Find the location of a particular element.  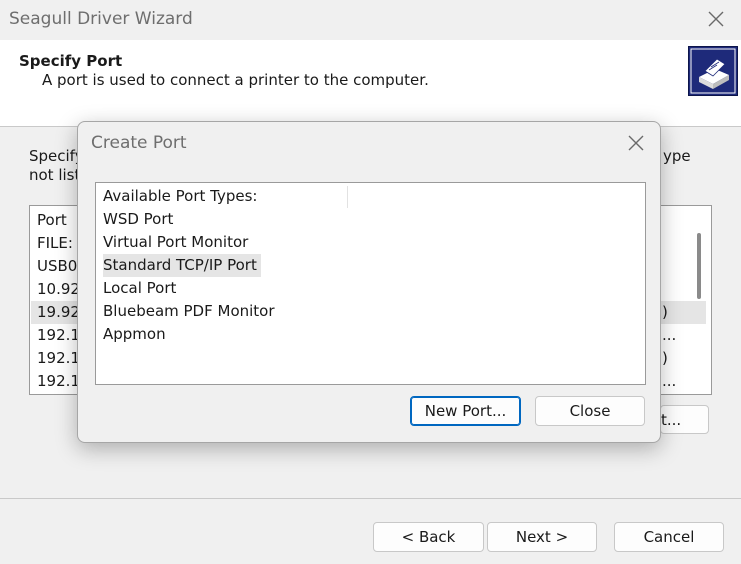

port-types-header: Available Port Types: is located at coordinates (180, 196).